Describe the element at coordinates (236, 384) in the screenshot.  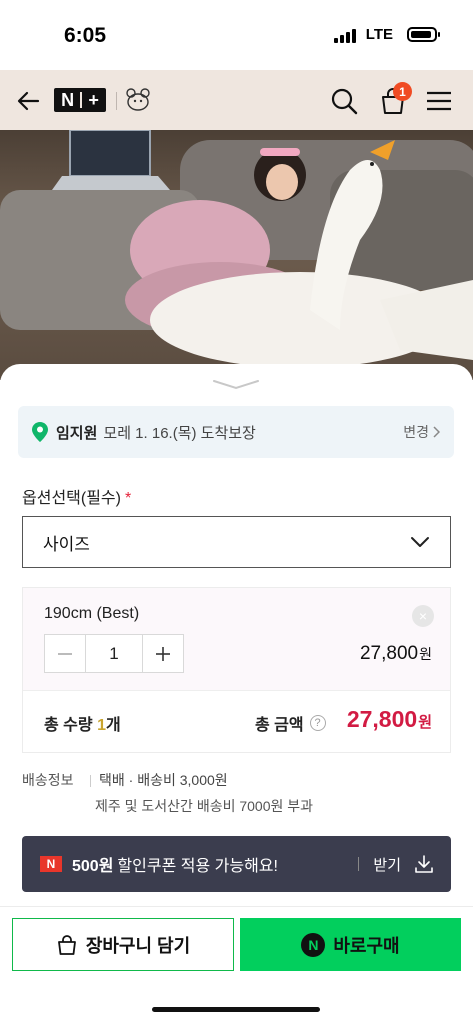
I see `sheet-collapse-chevron-icon` at that location.